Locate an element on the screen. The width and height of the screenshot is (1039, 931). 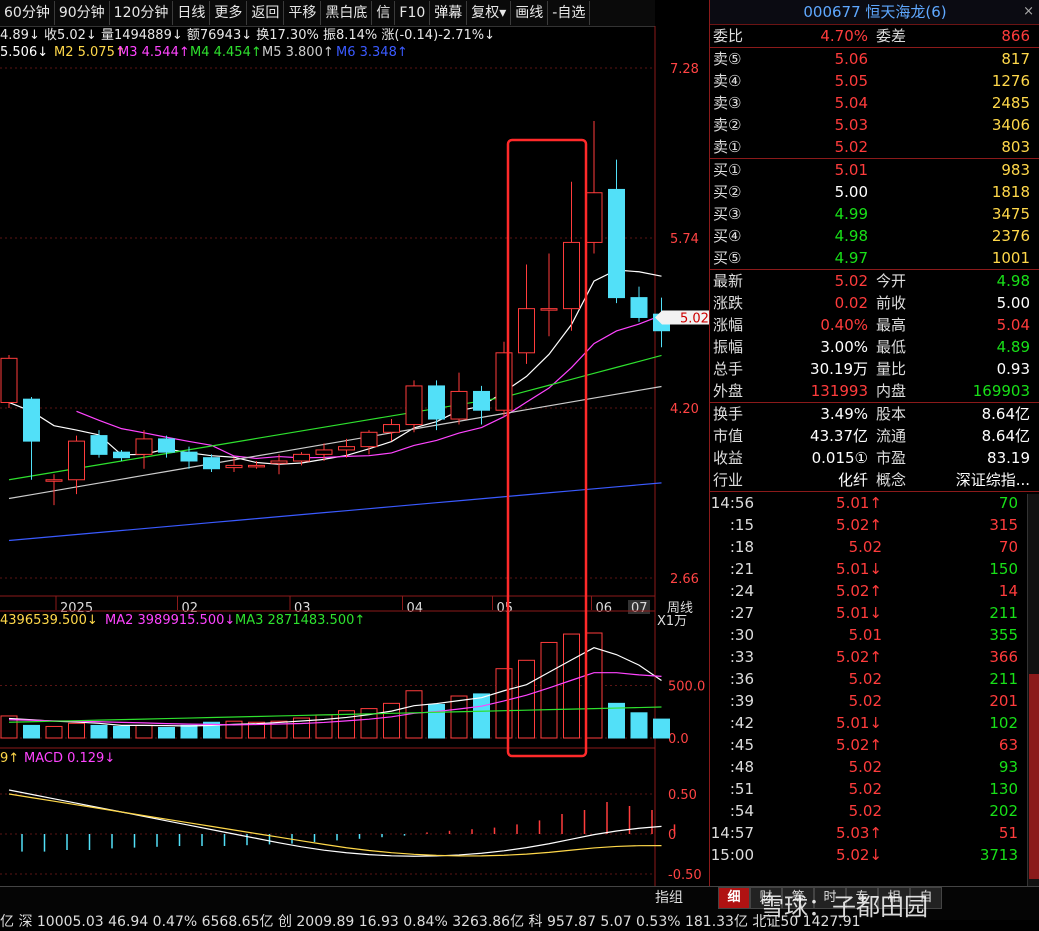
scroll-thumb is located at coordinates (1034, 776).